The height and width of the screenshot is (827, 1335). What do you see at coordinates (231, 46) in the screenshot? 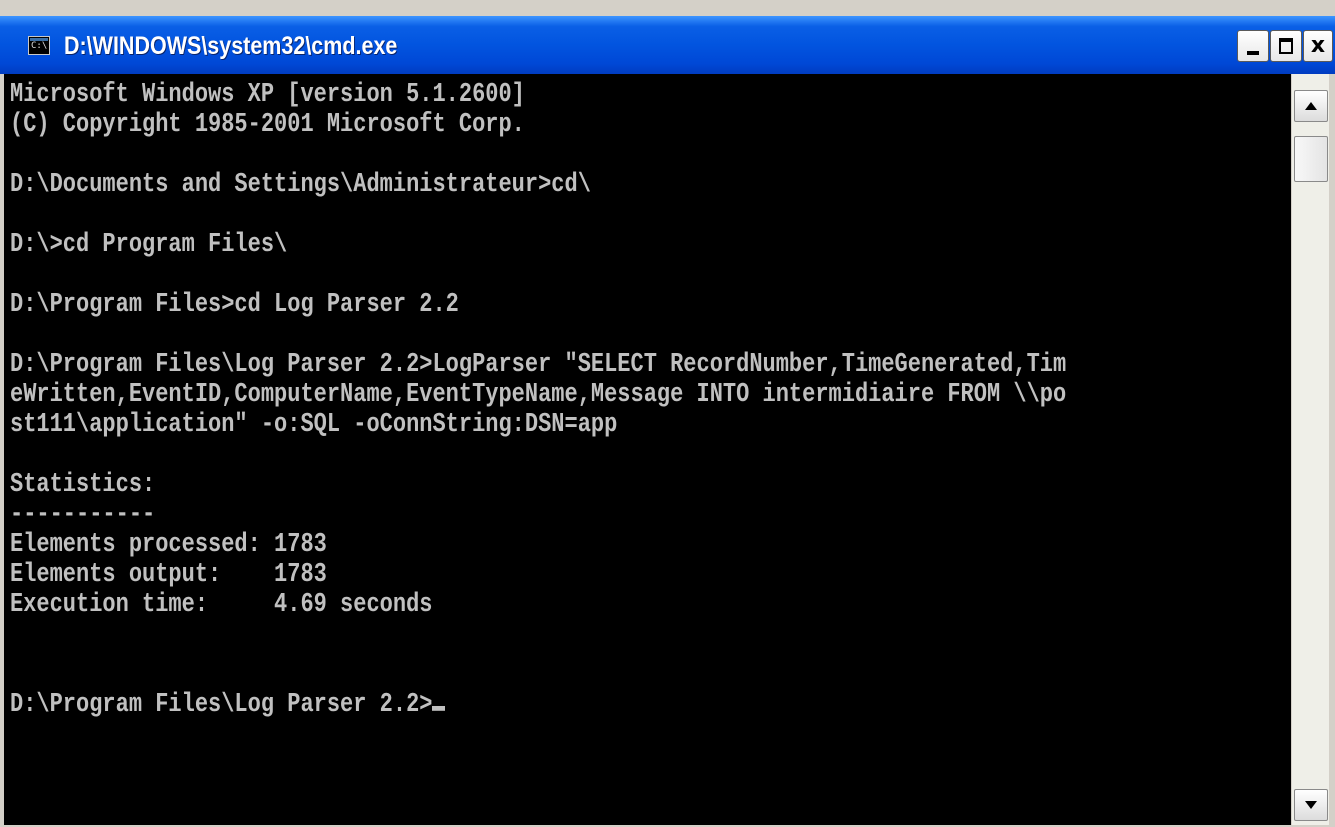
I see `window-title: D:\WINDOWS\system32\cmd.exe` at bounding box center [231, 46].